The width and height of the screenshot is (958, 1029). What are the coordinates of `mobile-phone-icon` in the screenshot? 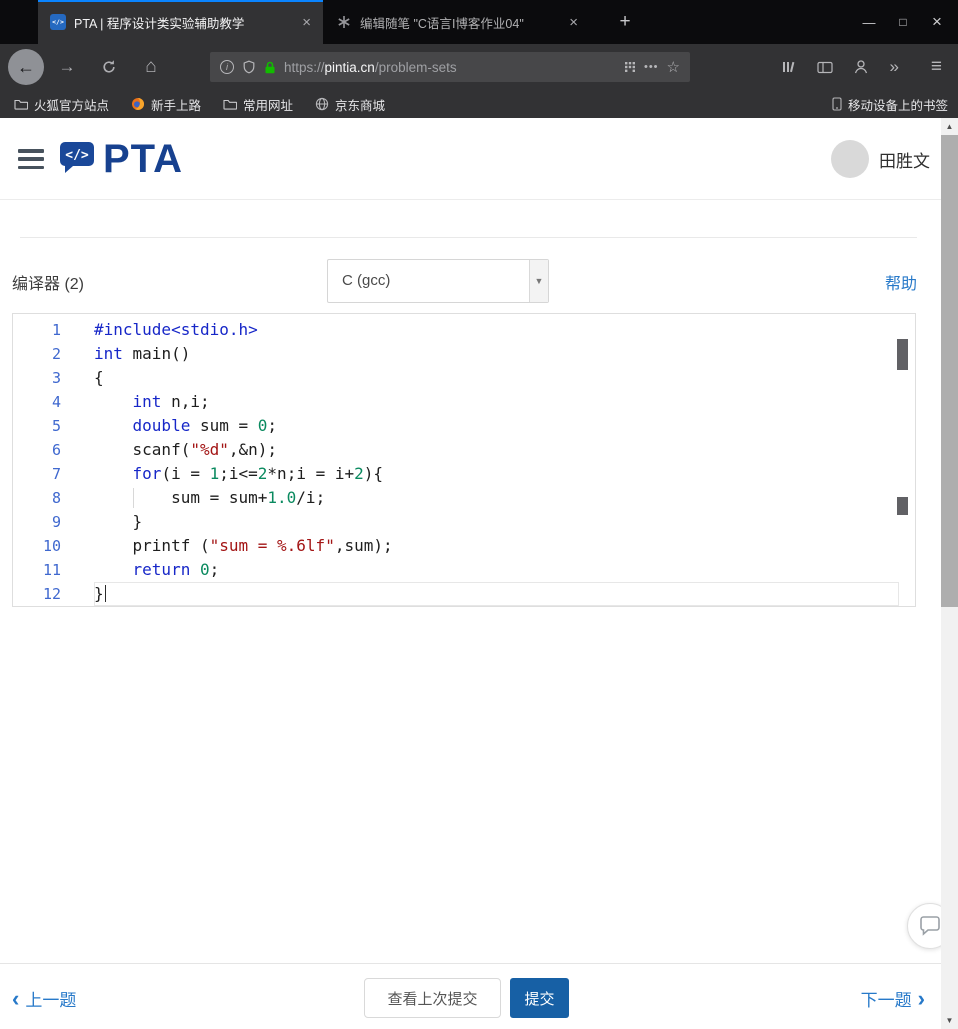 It's located at (837, 104).